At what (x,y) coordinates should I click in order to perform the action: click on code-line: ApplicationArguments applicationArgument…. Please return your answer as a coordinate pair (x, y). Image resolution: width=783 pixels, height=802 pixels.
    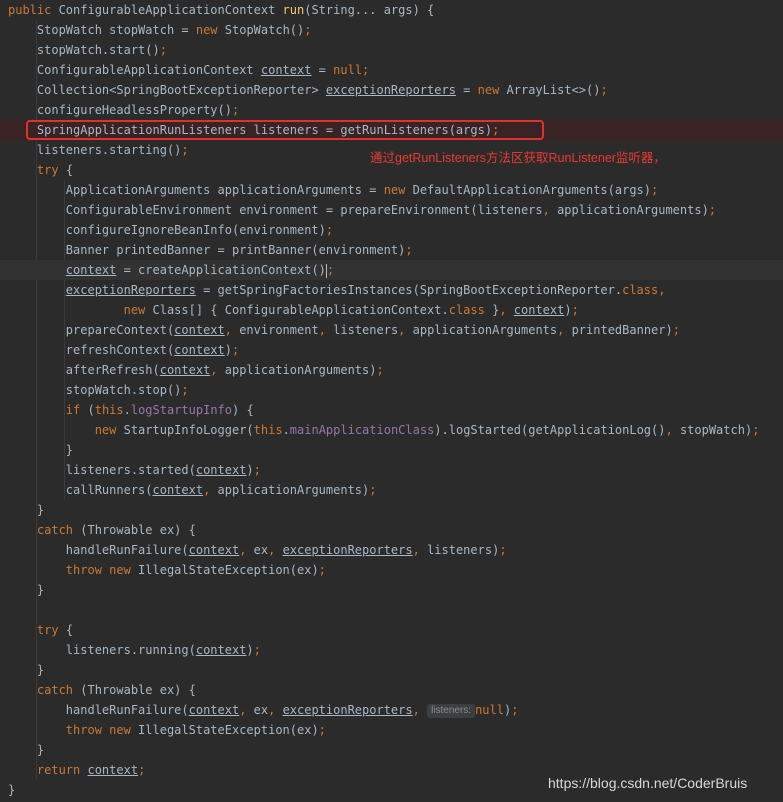
    Looking at the image, I should click on (391, 190).